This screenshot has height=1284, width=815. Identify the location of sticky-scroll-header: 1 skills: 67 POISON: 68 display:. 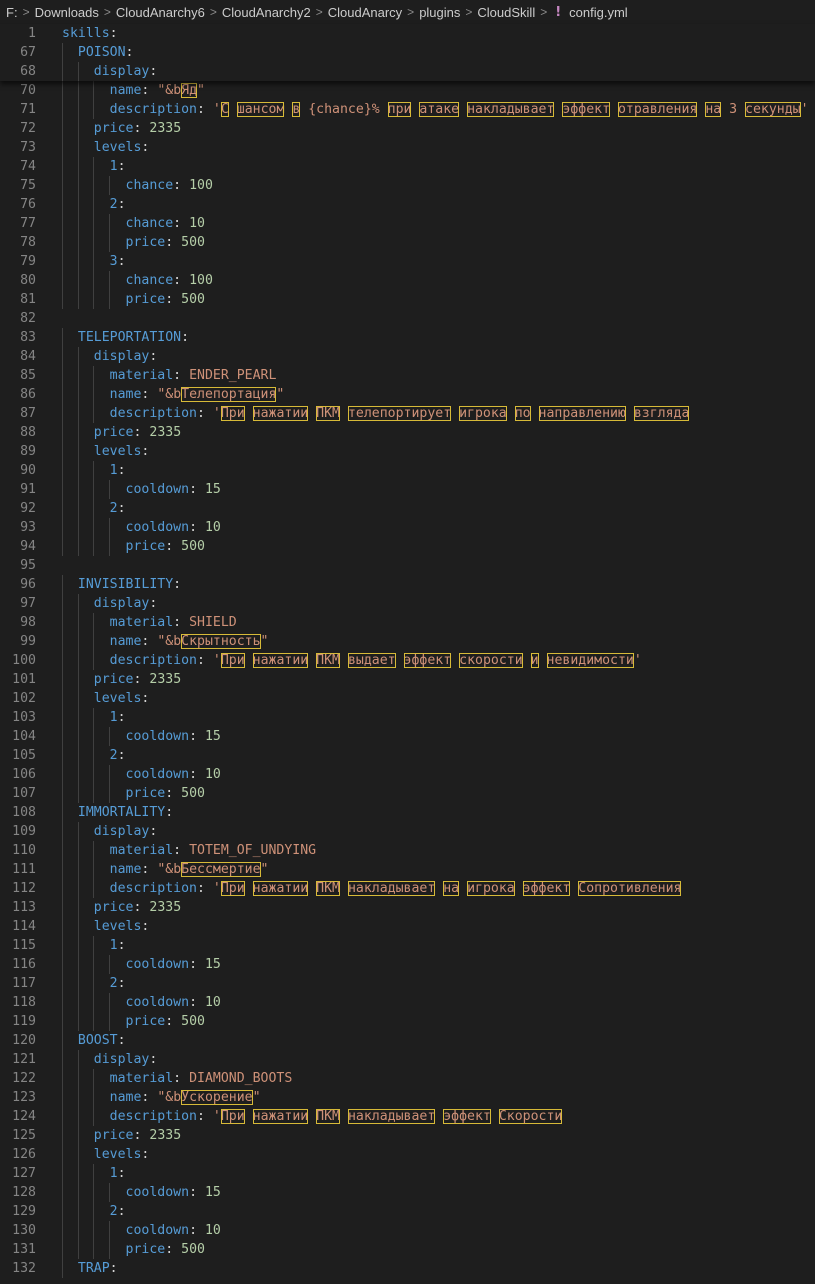
(407, 52).